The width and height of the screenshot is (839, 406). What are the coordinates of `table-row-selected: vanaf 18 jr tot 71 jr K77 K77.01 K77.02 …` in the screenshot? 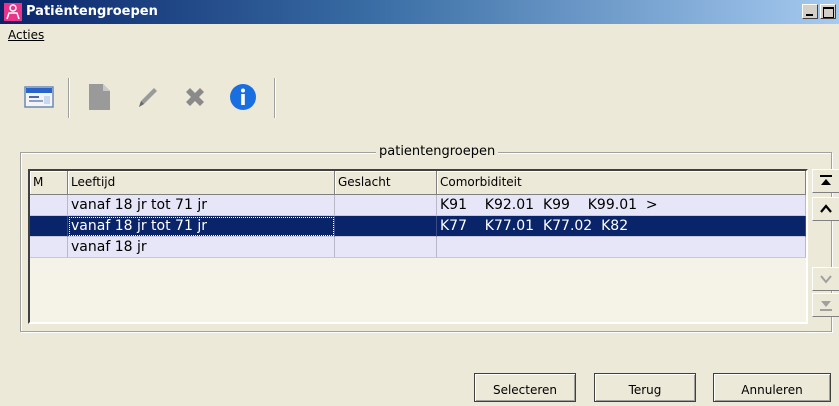 It's located at (418, 226).